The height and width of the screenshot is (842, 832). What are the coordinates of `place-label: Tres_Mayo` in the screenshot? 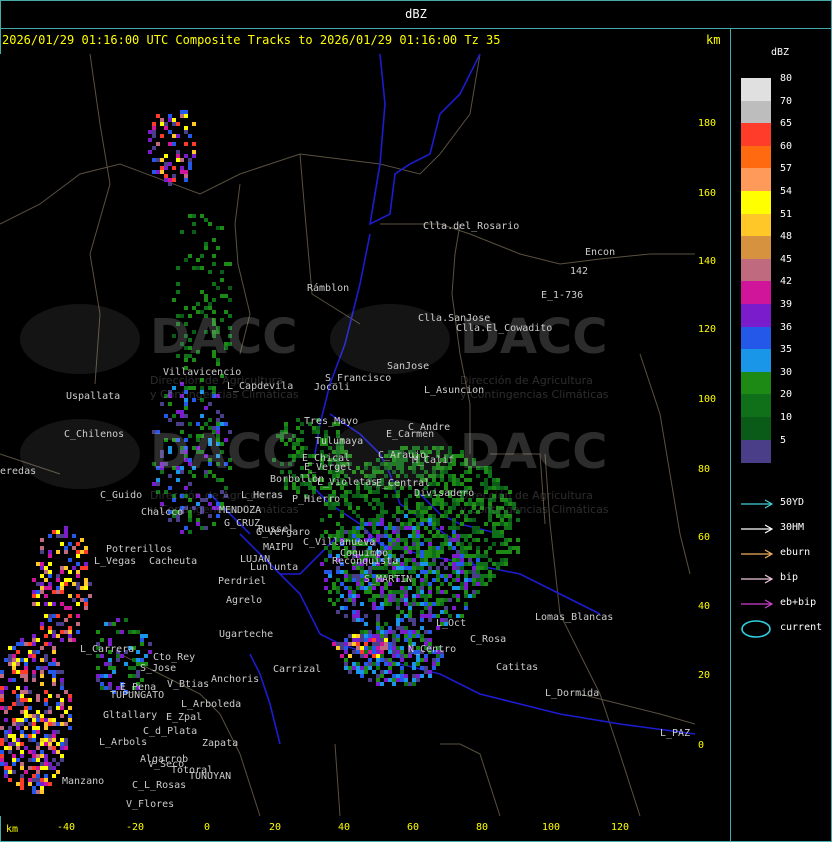 It's located at (331, 421).